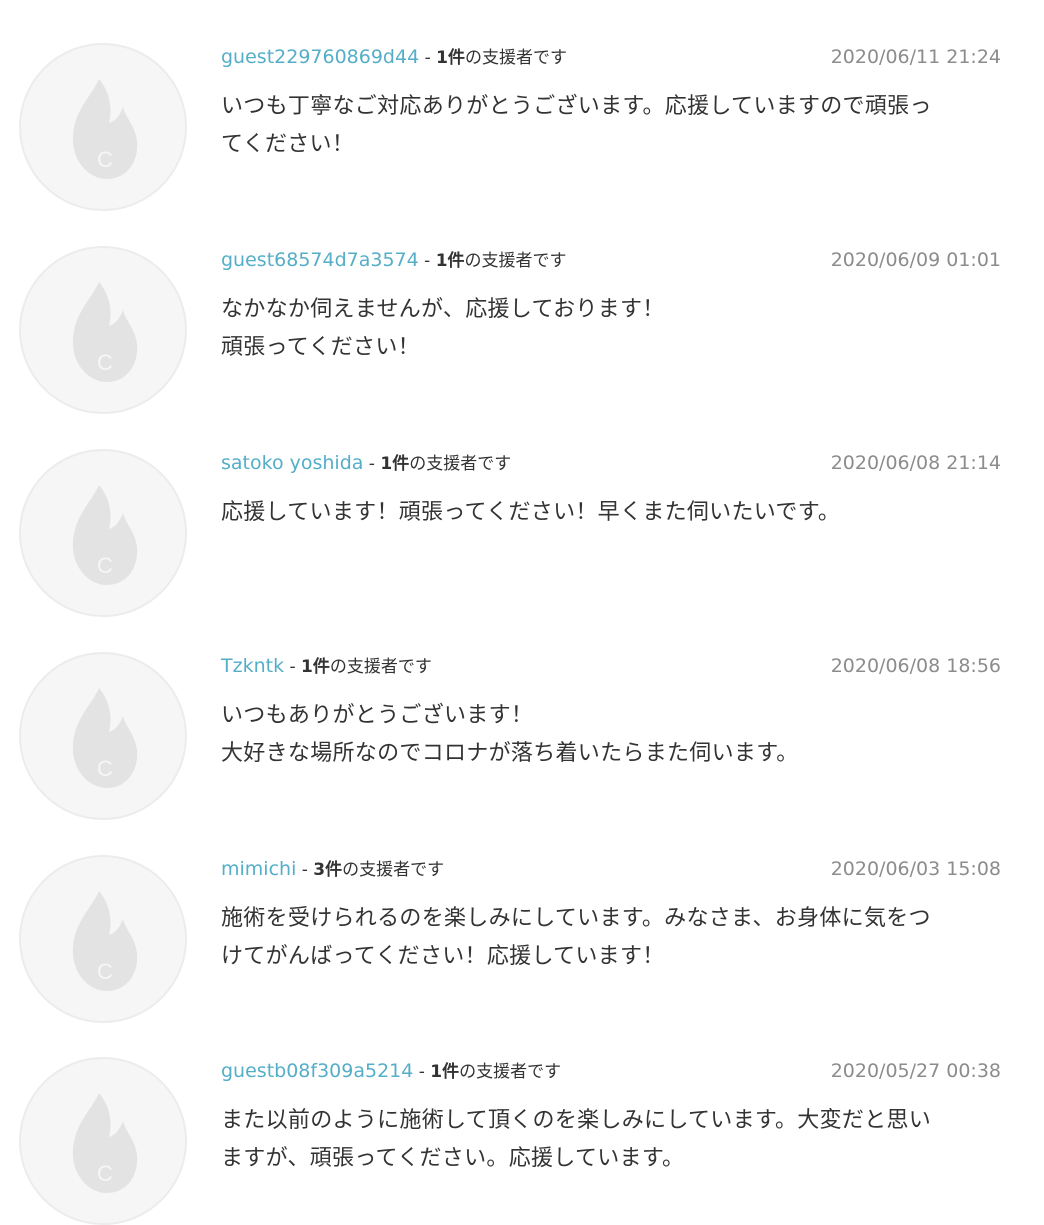 This screenshot has height=1225, width=1044. What do you see at coordinates (915, 869) in the screenshot?
I see `timestamp: 2020/06/03 15:08` at bounding box center [915, 869].